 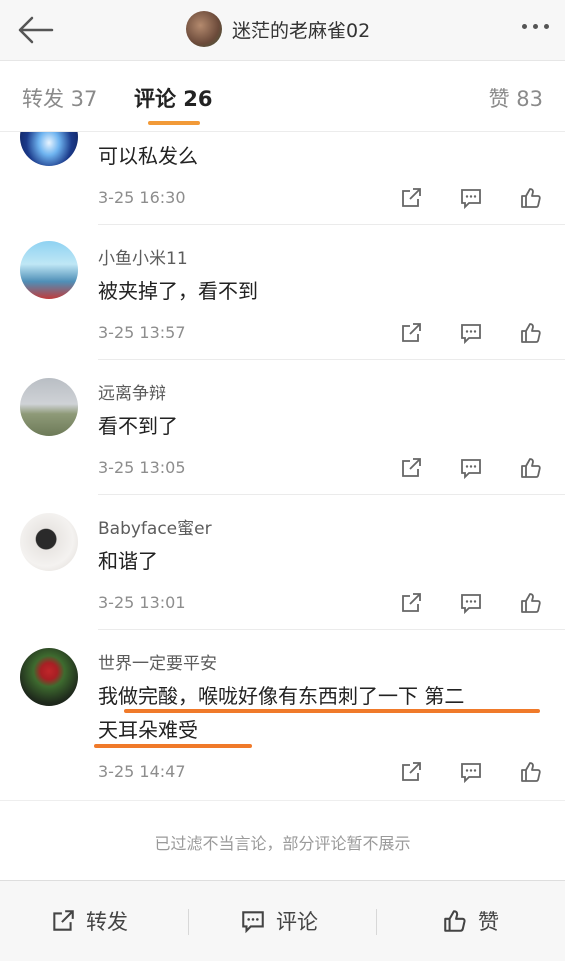 I want to click on comment-text-line: 天耳朵难受, so click(x=148, y=730).